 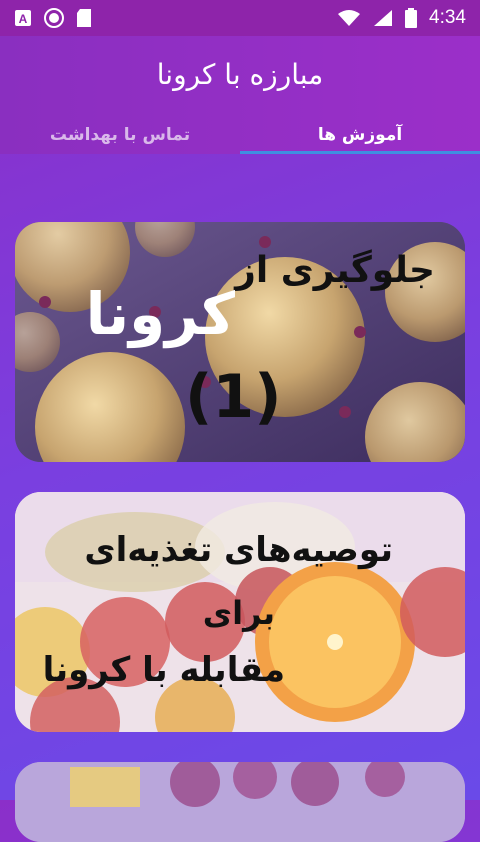 What do you see at coordinates (233, 397) in the screenshot?
I see `card-1-line-3: (1)` at bounding box center [233, 397].